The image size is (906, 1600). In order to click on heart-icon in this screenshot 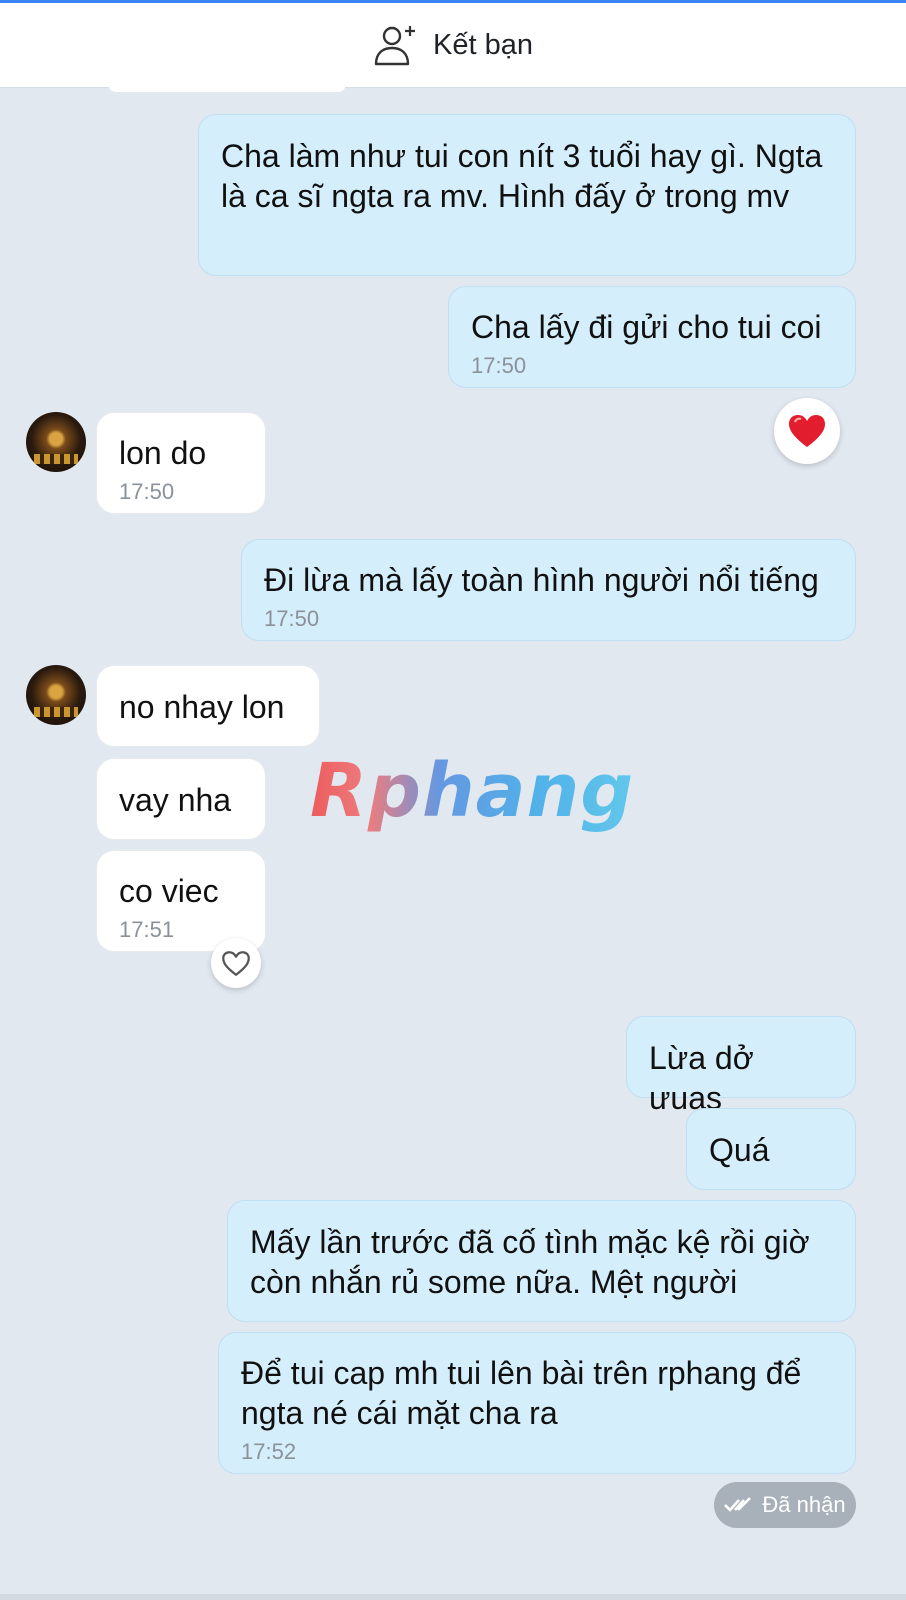, I will do `click(807, 431)`.